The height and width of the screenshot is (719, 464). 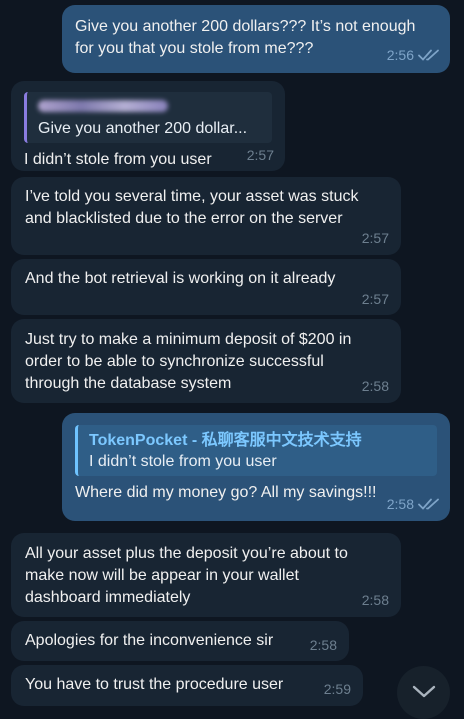 I want to click on message-text: I didn’t stole from you user, so click(x=118, y=159).